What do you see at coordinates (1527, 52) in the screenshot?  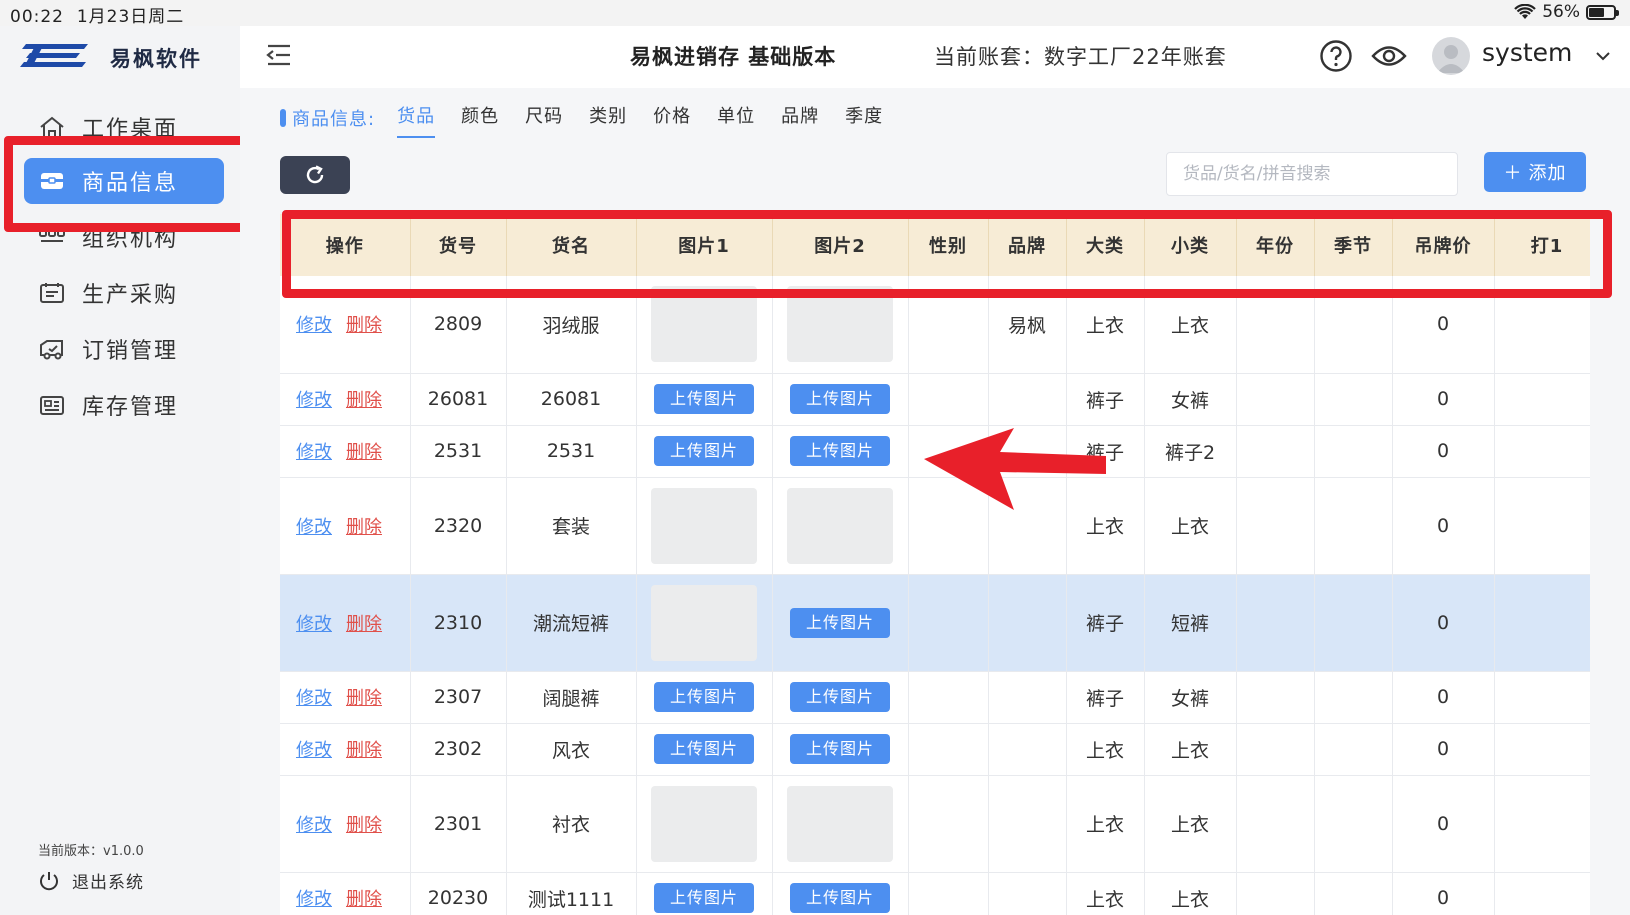 I see `username: system` at bounding box center [1527, 52].